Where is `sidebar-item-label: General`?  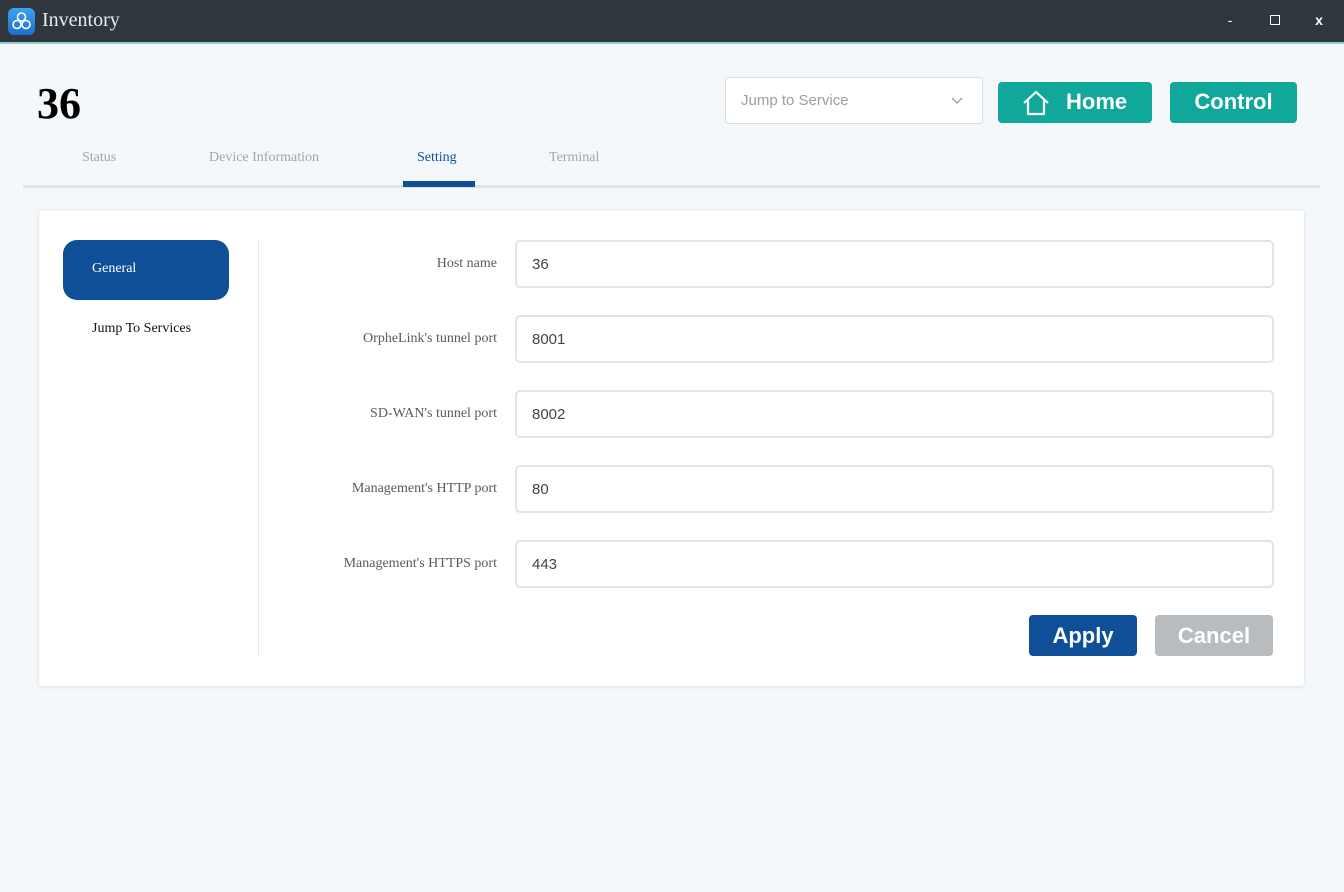
sidebar-item-label: General is located at coordinates (114, 268).